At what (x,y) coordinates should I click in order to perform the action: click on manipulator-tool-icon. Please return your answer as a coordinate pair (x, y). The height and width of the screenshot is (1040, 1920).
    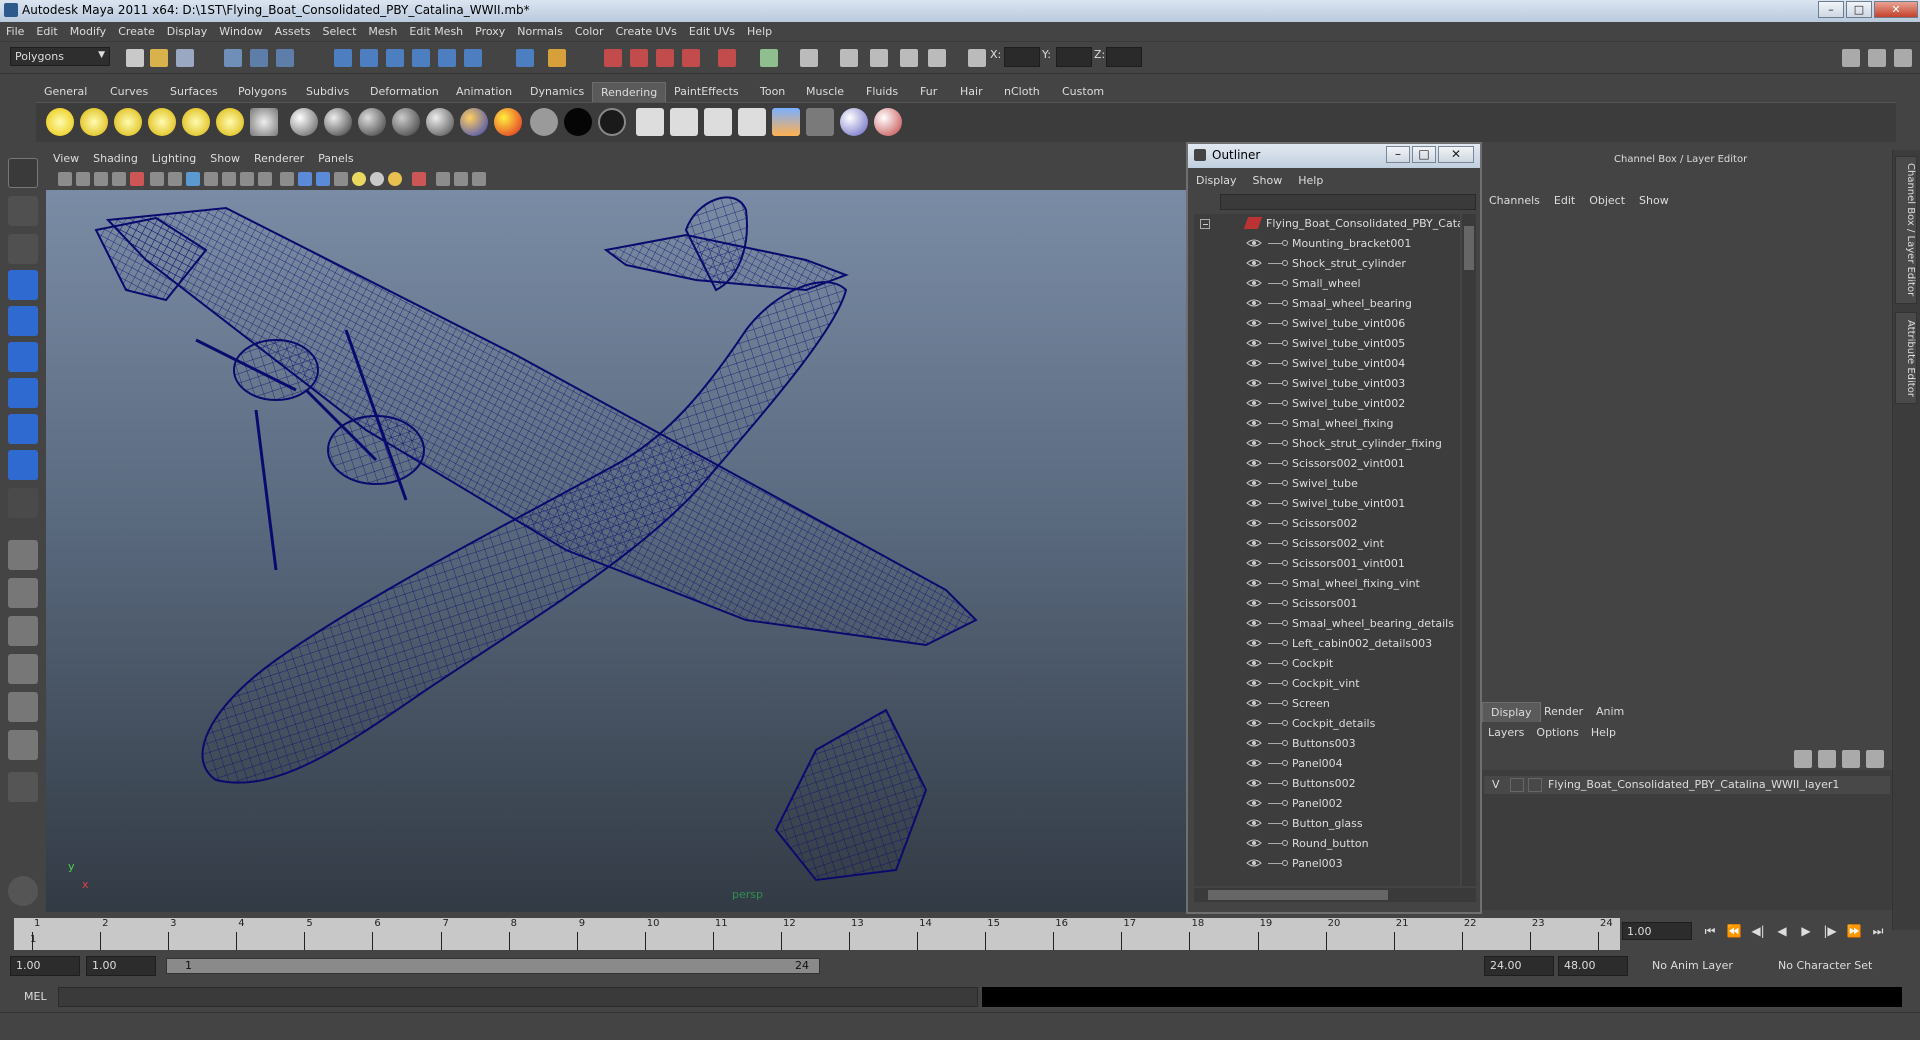
    Looking at the image, I should click on (23, 393).